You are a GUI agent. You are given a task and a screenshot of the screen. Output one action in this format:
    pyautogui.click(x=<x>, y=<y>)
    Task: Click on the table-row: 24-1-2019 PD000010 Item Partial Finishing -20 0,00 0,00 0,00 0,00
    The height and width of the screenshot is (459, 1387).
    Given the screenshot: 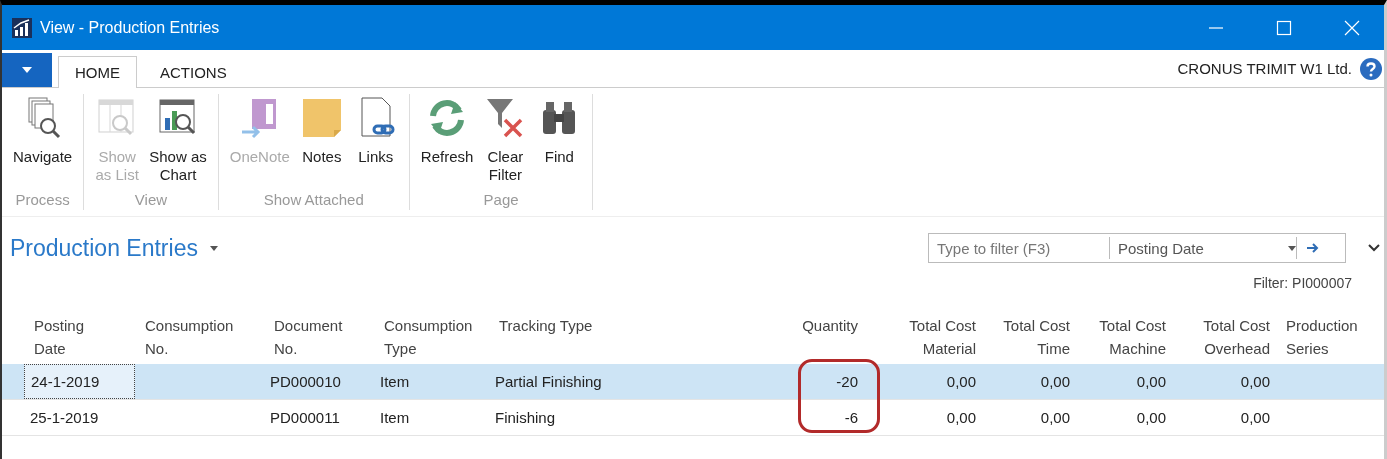 What is the action you would take?
    pyautogui.click(x=693, y=382)
    